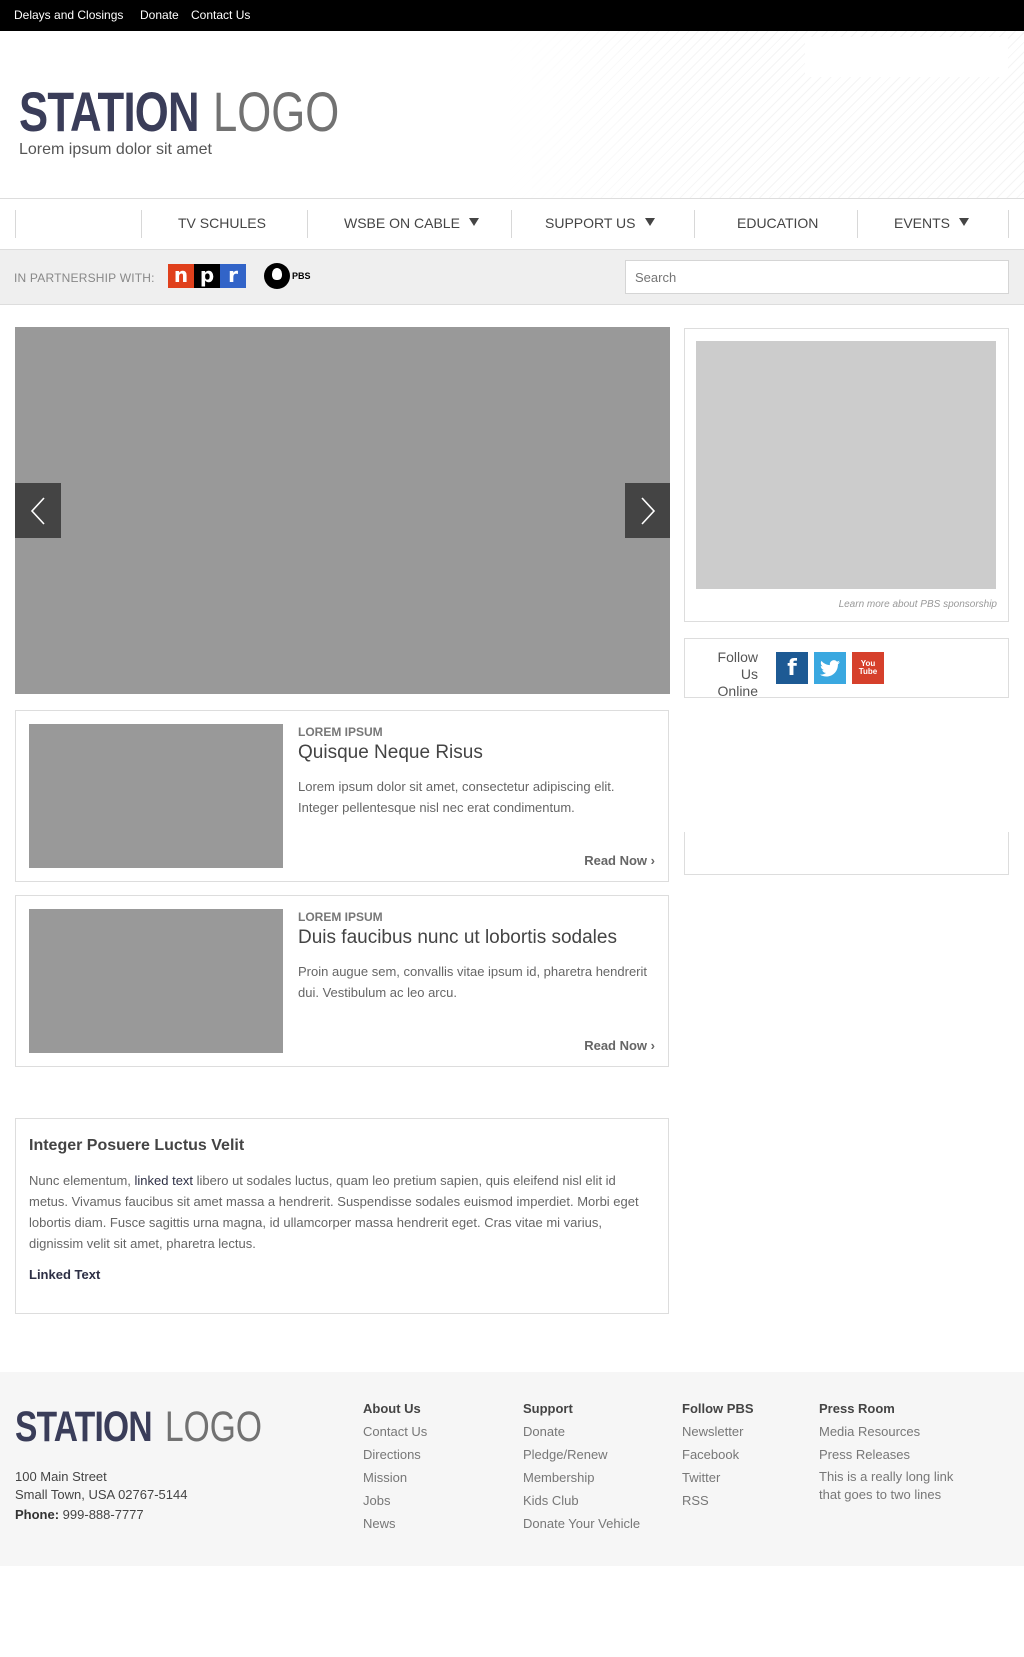  Describe the element at coordinates (395, 1454) in the screenshot. I see `footer-link: Directions` at that location.